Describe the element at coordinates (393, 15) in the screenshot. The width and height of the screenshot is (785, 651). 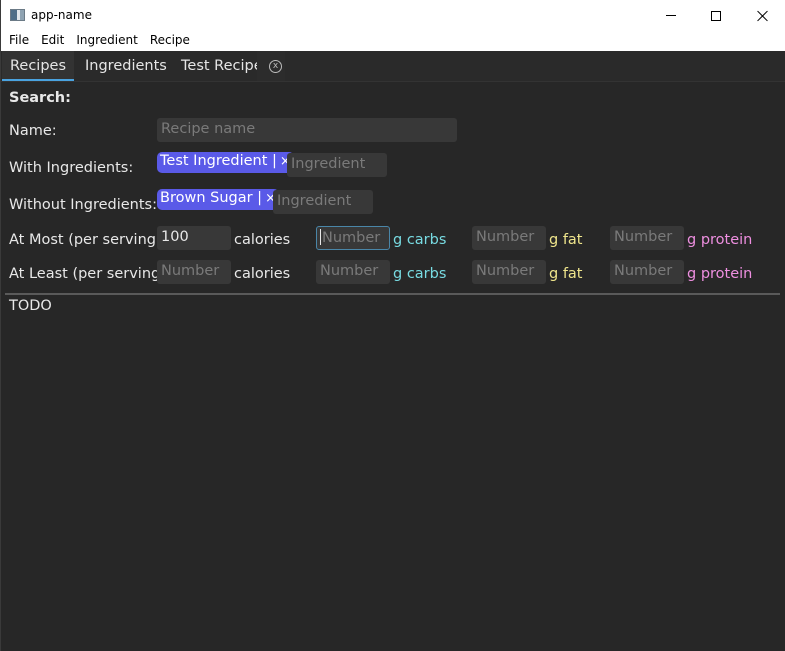
I see `title-bar: app-name` at that location.